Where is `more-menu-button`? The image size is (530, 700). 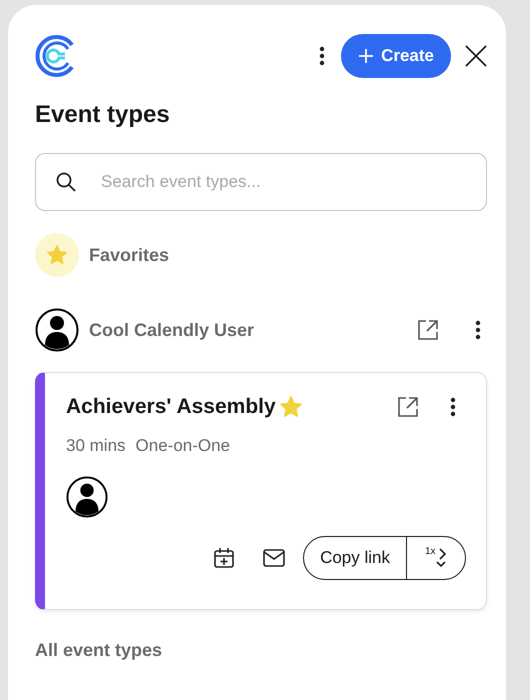 more-menu-button is located at coordinates (322, 56).